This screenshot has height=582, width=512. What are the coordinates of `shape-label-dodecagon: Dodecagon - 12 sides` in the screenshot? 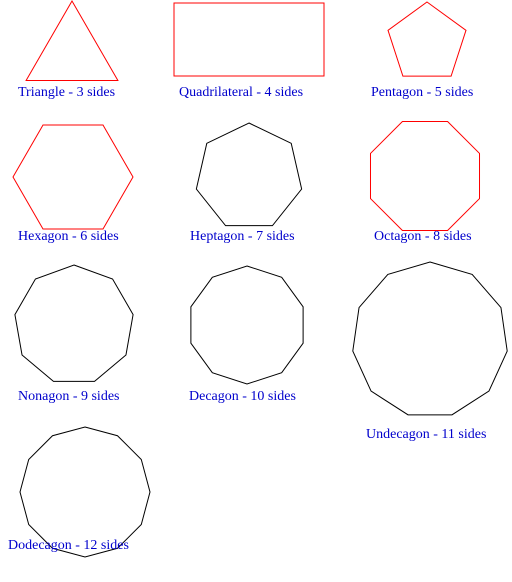 It's located at (68, 545).